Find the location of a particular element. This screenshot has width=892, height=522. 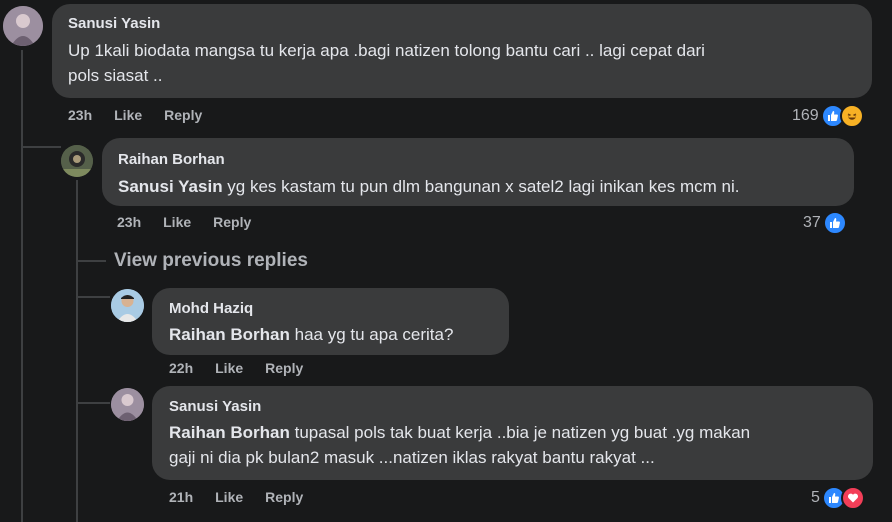

comment-text: Raihan Borhan haa yg tu apa cerita? is located at coordinates (332, 334).